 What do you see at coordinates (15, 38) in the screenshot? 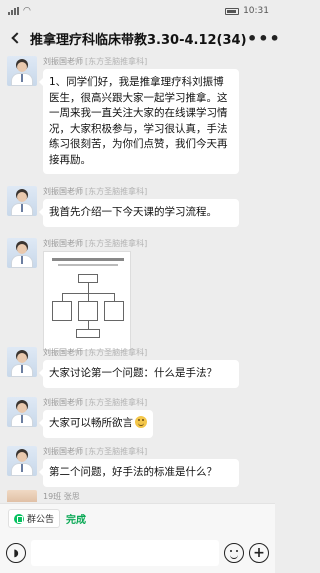
I see `back-icon` at bounding box center [15, 38].